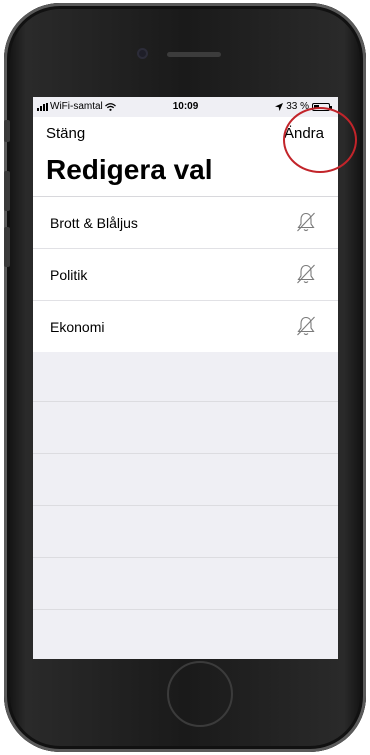 The width and height of the screenshot is (370, 755). I want to click on earpiece-speaker, so click(194, 54).